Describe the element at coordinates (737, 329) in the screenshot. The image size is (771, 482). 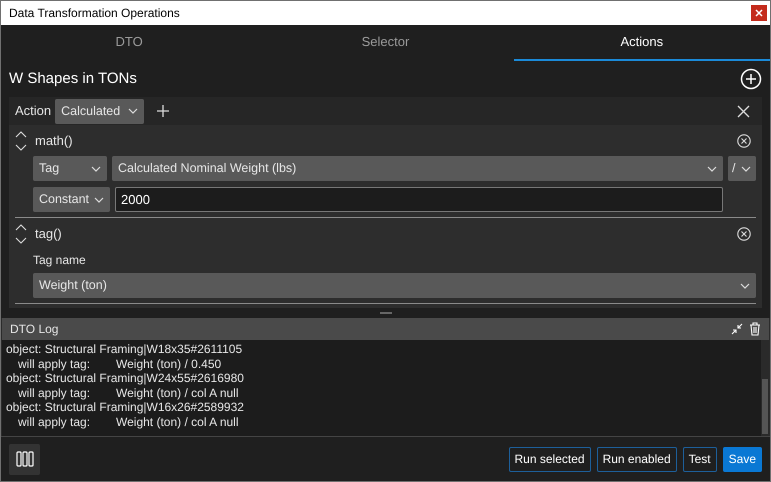
I see `collapse-icon` at that location.